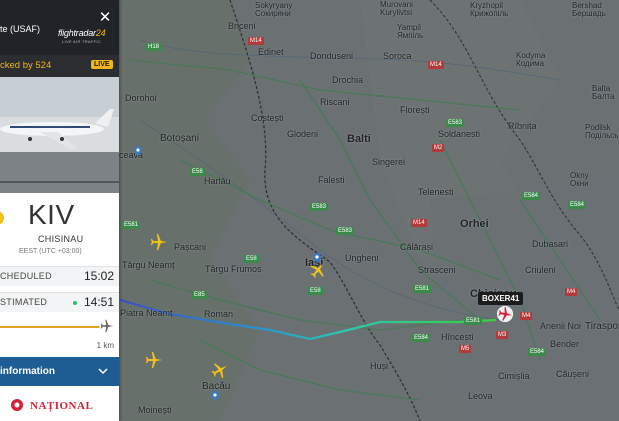 The width and height of the screenshot is (619, 421). Describe the element at coordinates (17, 405) in the screenshot. I see `brand-logo-icon` at that location.